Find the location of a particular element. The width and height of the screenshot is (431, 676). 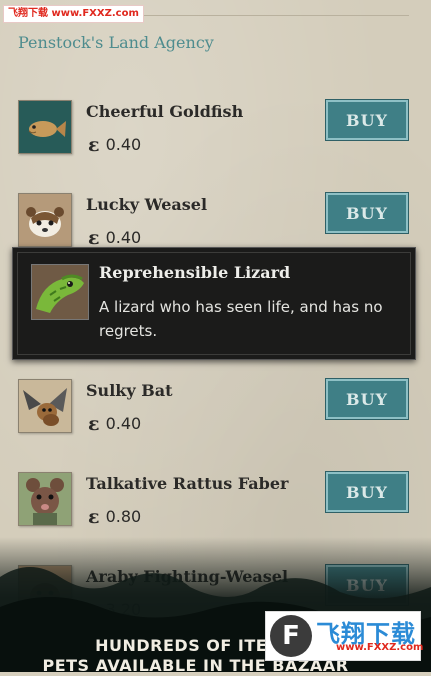

fighting-weasel-icon is located at coordinates (45, 592).